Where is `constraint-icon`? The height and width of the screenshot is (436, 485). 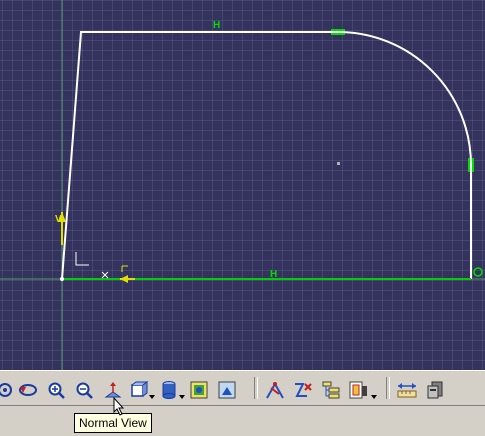
constraint-icon is located at coordinates (275, 390).